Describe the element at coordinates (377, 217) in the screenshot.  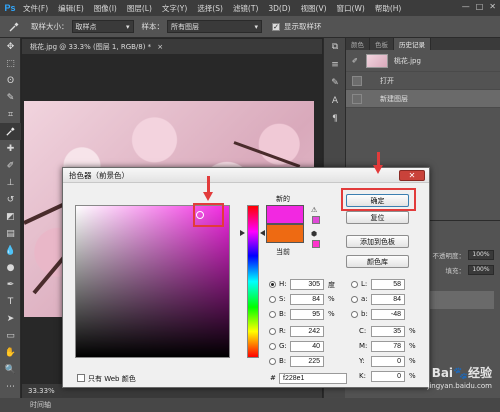
I see `reset-button: 复位` at that location.